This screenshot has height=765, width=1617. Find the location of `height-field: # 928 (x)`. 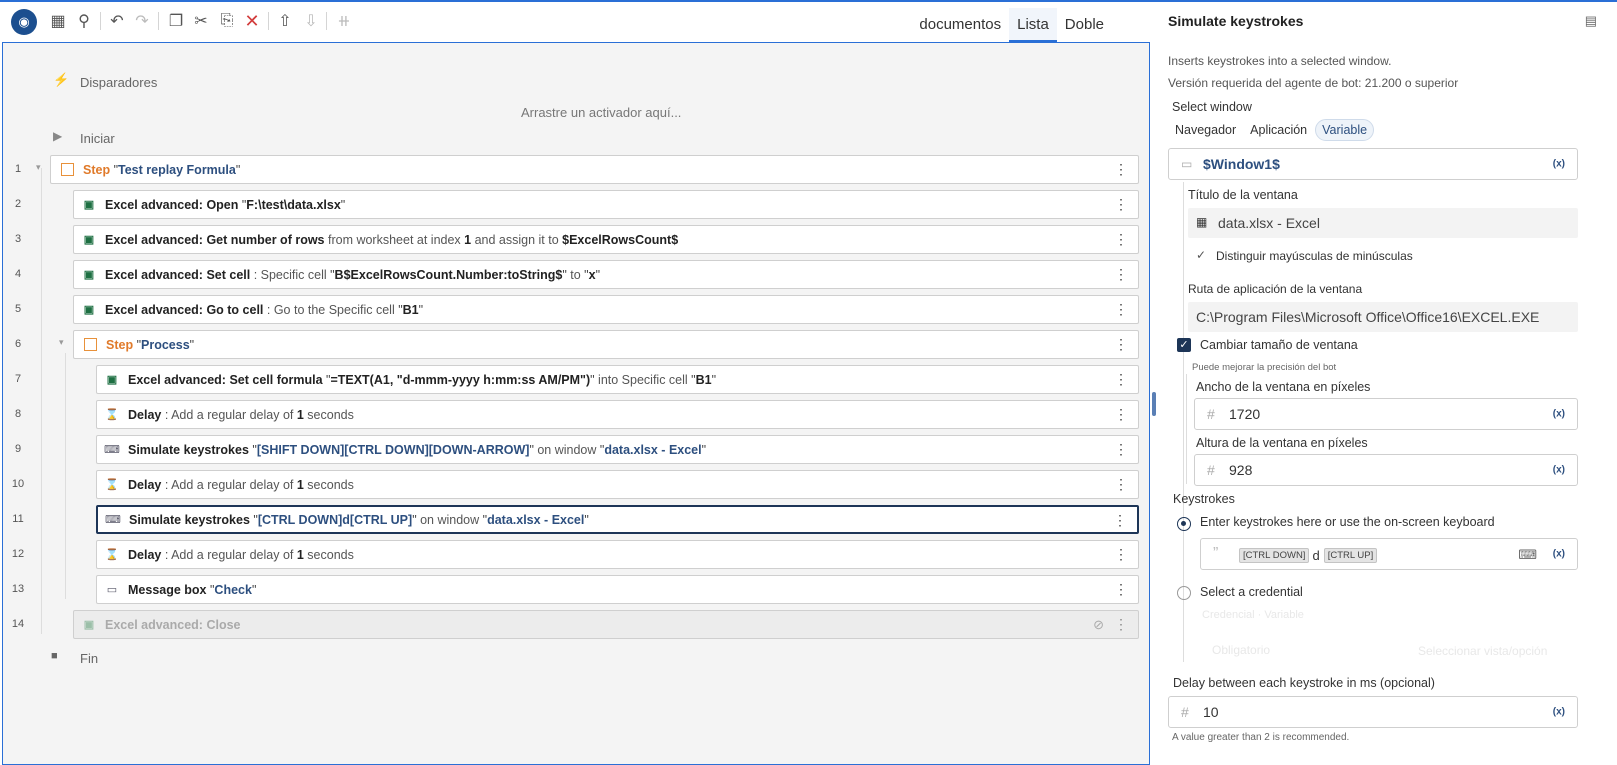

height-field: # 928 (x) is located at coordinates (1386, 470).